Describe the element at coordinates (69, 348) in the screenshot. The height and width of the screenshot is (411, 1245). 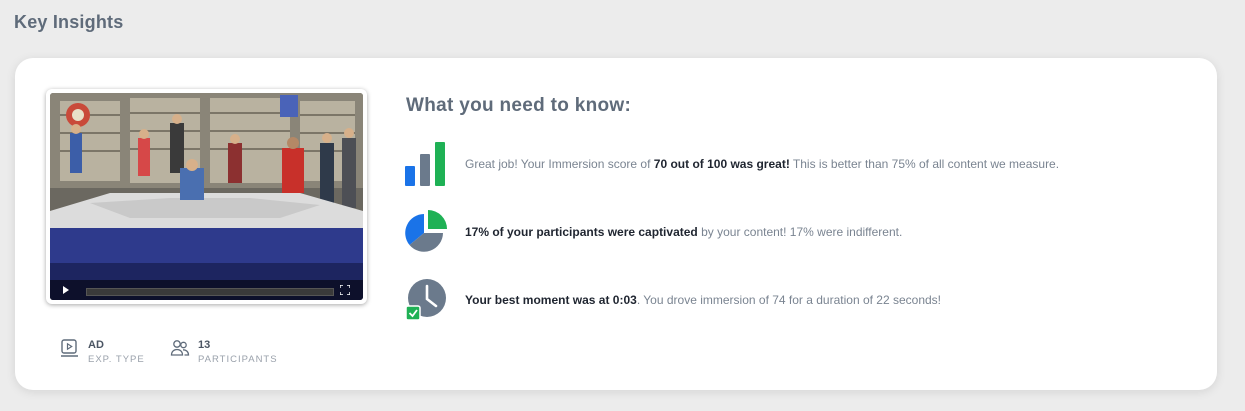
I see `video-file-icon` at that location.